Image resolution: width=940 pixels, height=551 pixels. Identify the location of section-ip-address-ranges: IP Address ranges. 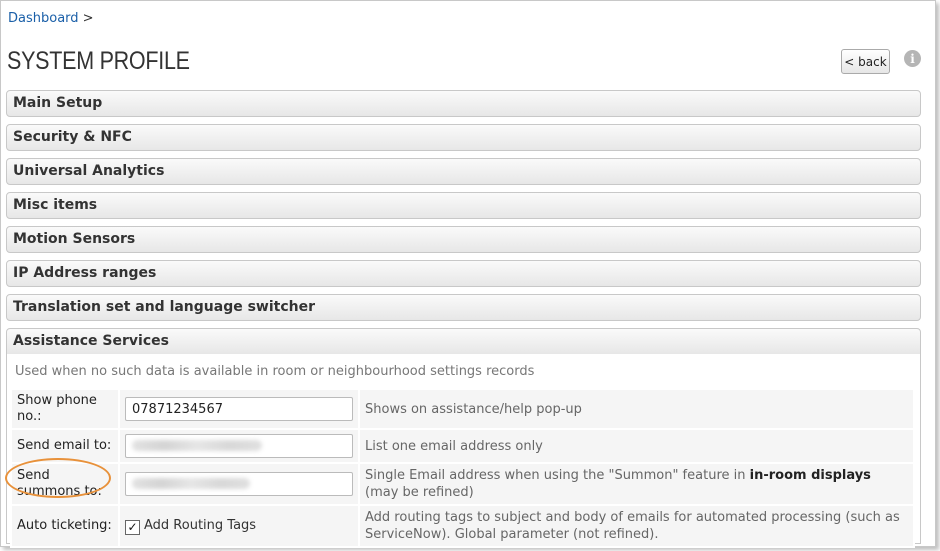
(463, 273).